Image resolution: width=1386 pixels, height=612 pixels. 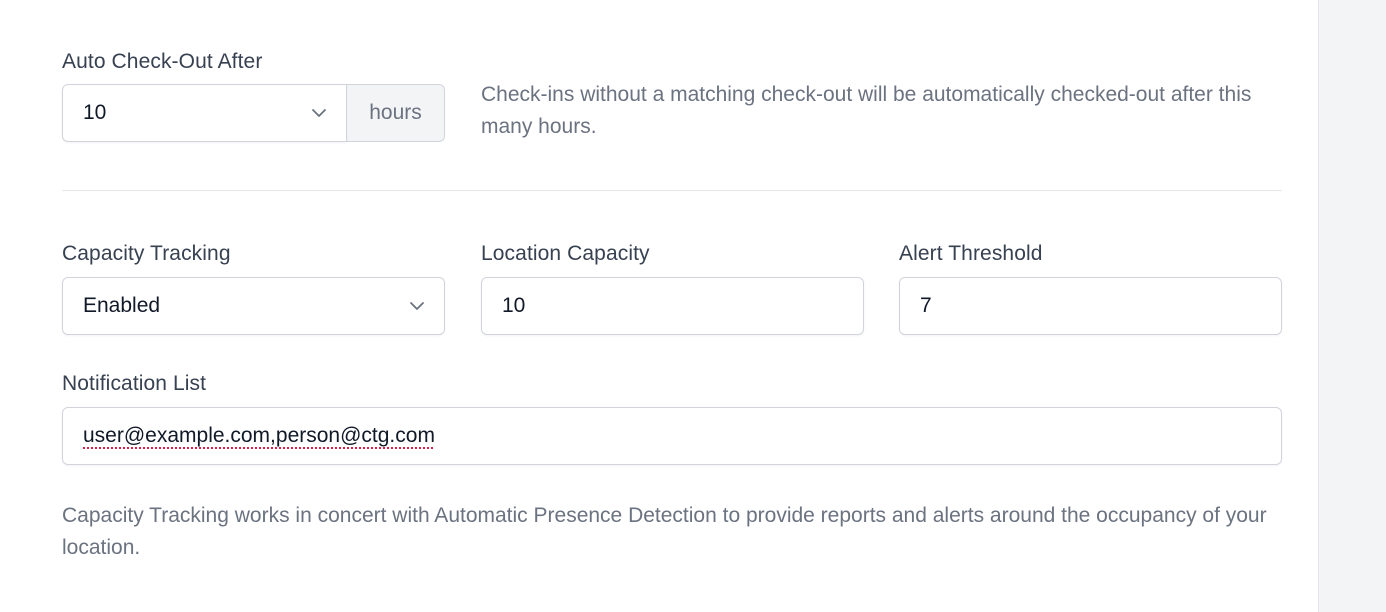 What do you see at coordinates (672, 190) in the screenshot?
I see `section-divider` at bounding box center [672, 190].